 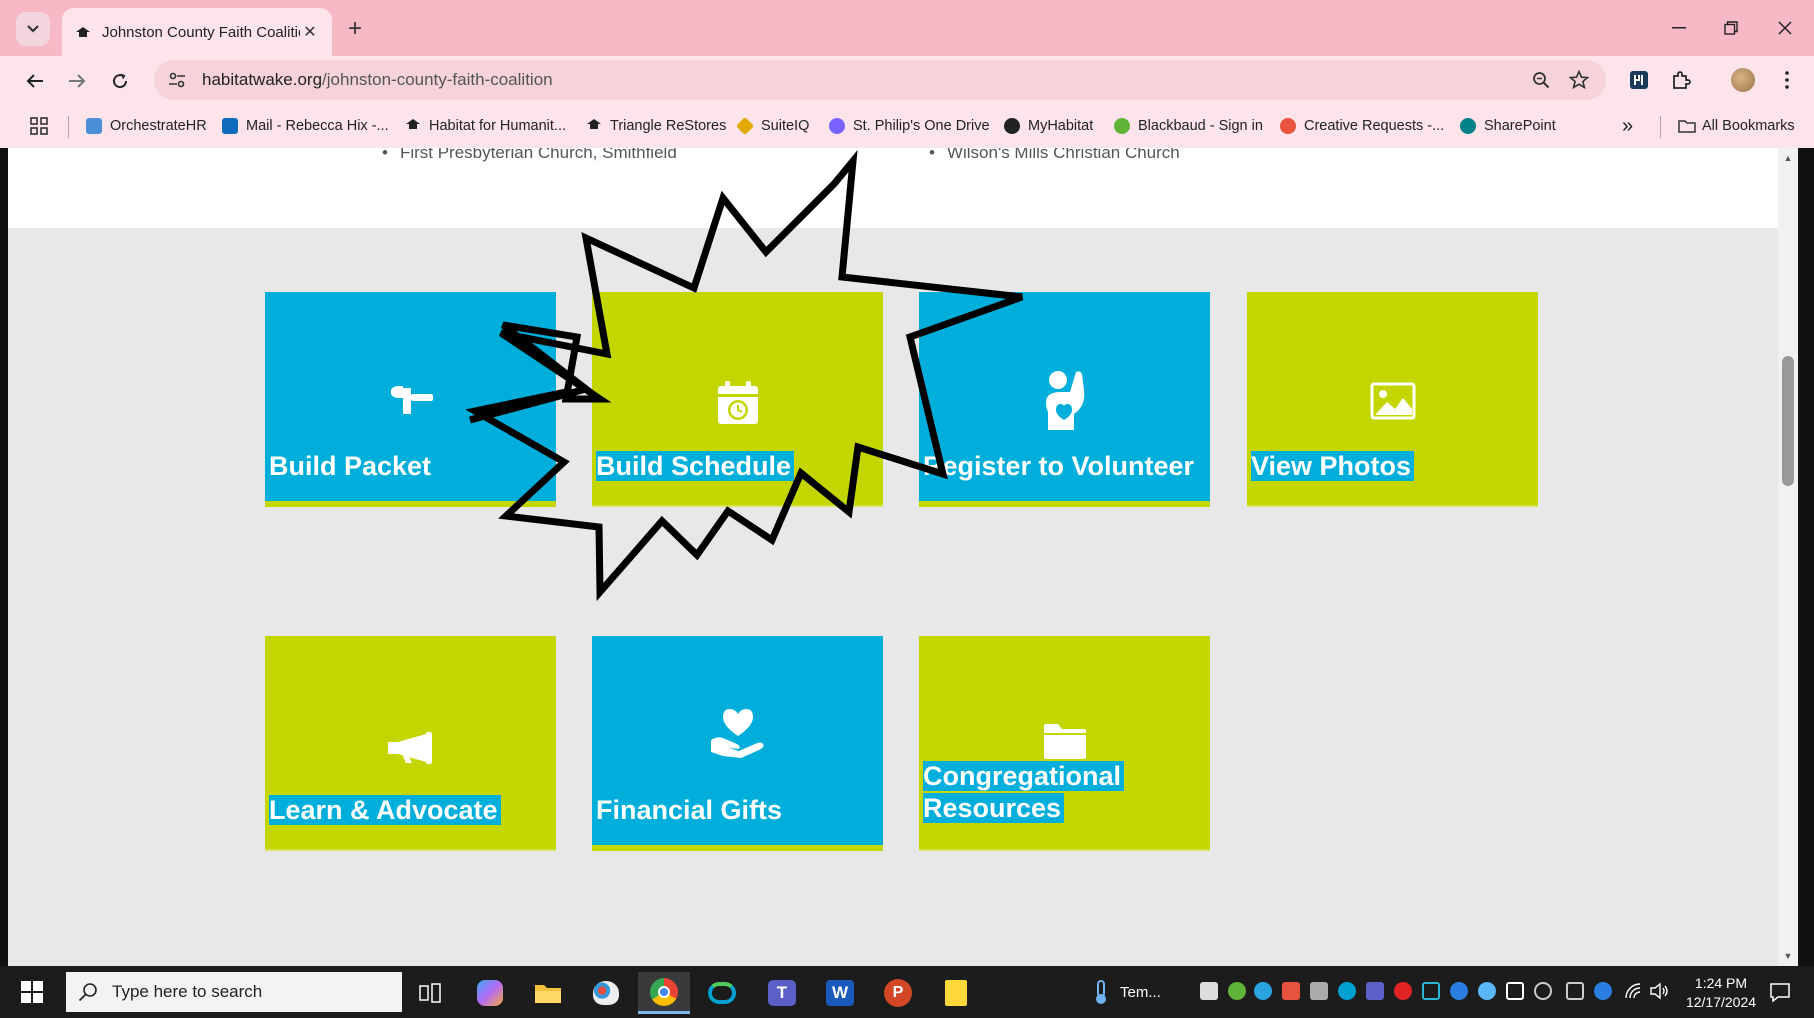 What do you see at coordinates (1209, 991) in the screenshot?
I see `battery-icon` at bounding box center [1209, 991].